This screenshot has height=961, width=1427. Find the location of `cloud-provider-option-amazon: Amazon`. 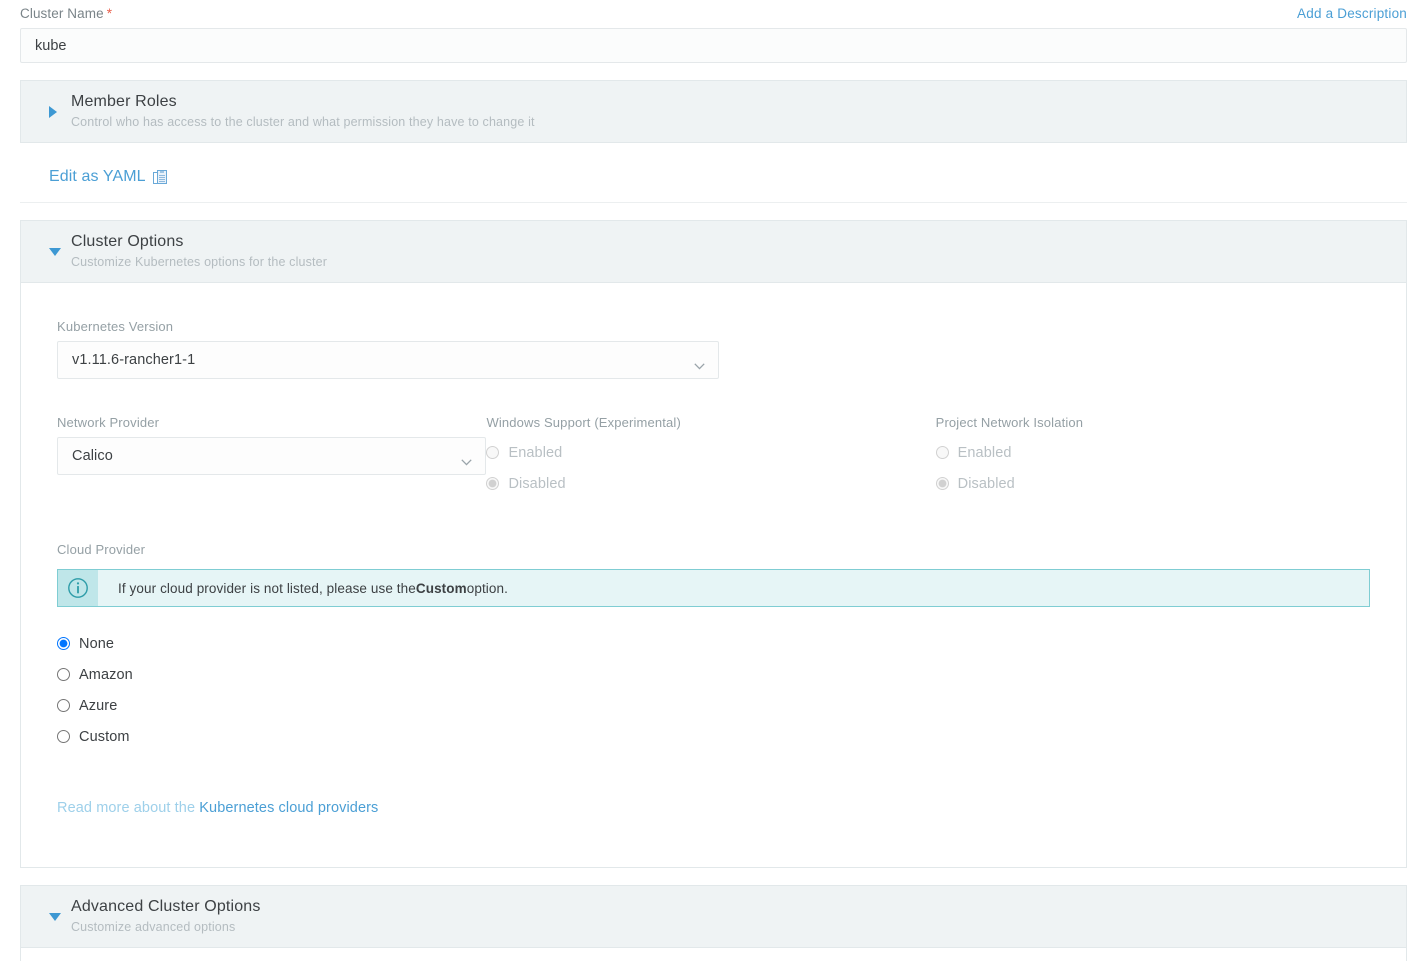

cloud-provider-option-amazon: Amazon is located at coordinates (713, 674).